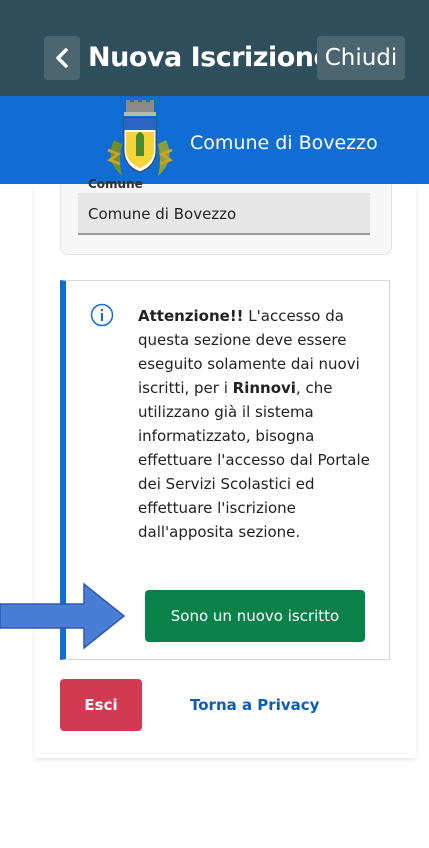 This screenshot has width=429, height=848. What do you see at coordinates (115, 183) in the screenshot?
I see `comune-field-label: Comune` at bounding box center [115, 183].